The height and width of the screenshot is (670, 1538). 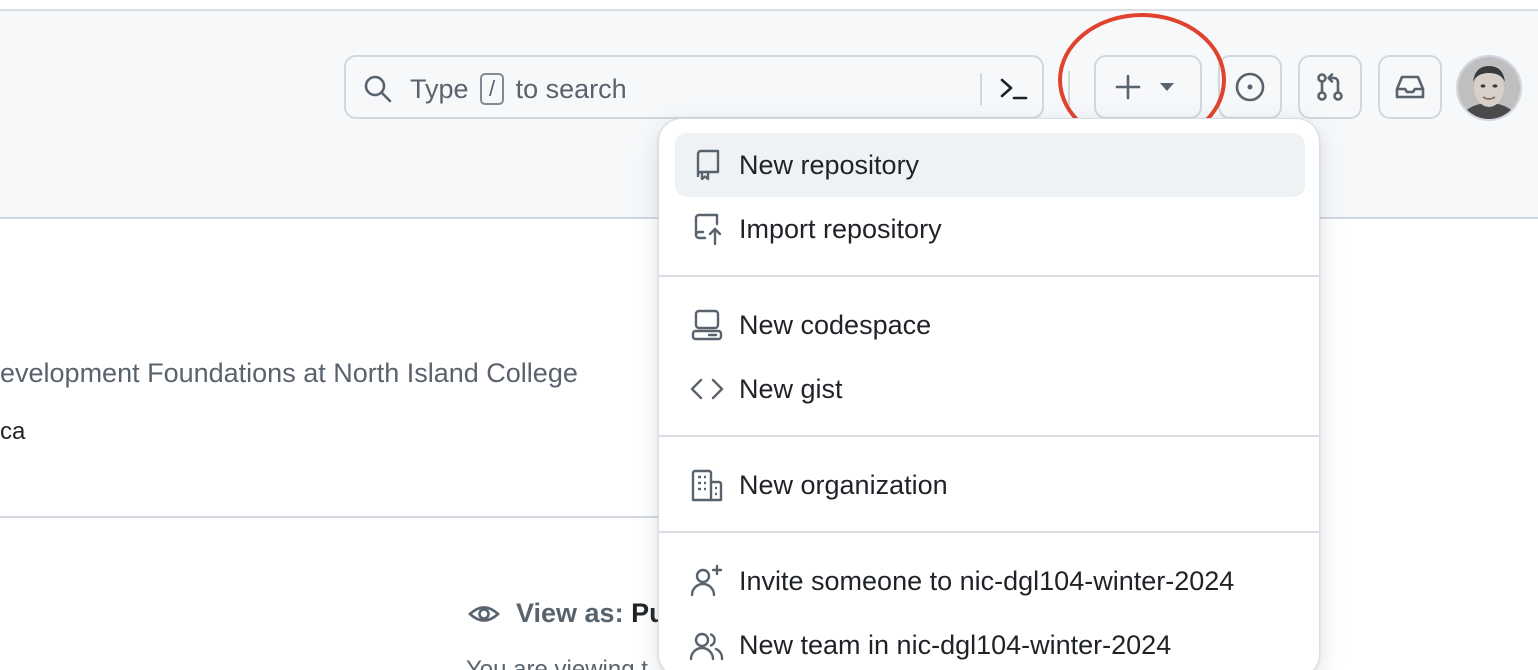 I want to click on search-placeholder: Type / to search, so click(x=518, y=89).